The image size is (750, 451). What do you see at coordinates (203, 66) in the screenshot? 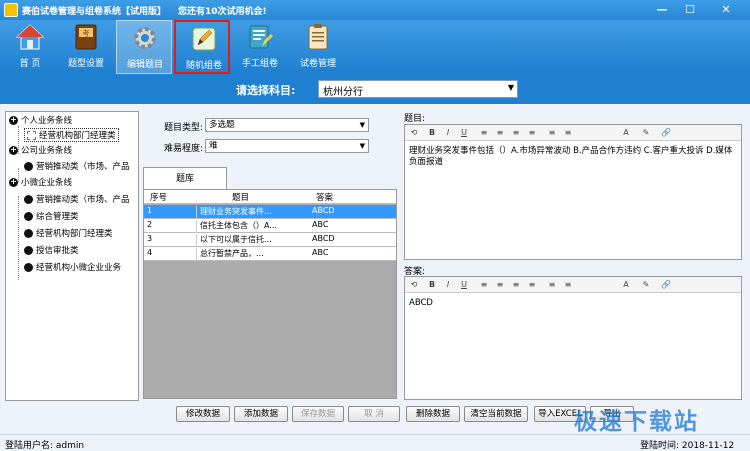
I see `toolbar-random-paper-label: 随机组卷` at bounding box center [203, 66].